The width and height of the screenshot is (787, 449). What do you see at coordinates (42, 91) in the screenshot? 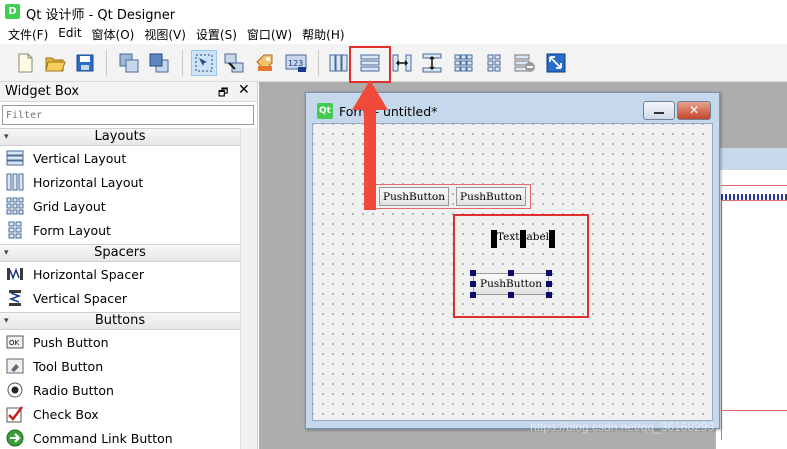
I see `widget-box-title: Widget Box` at bounding box center [42, 91].